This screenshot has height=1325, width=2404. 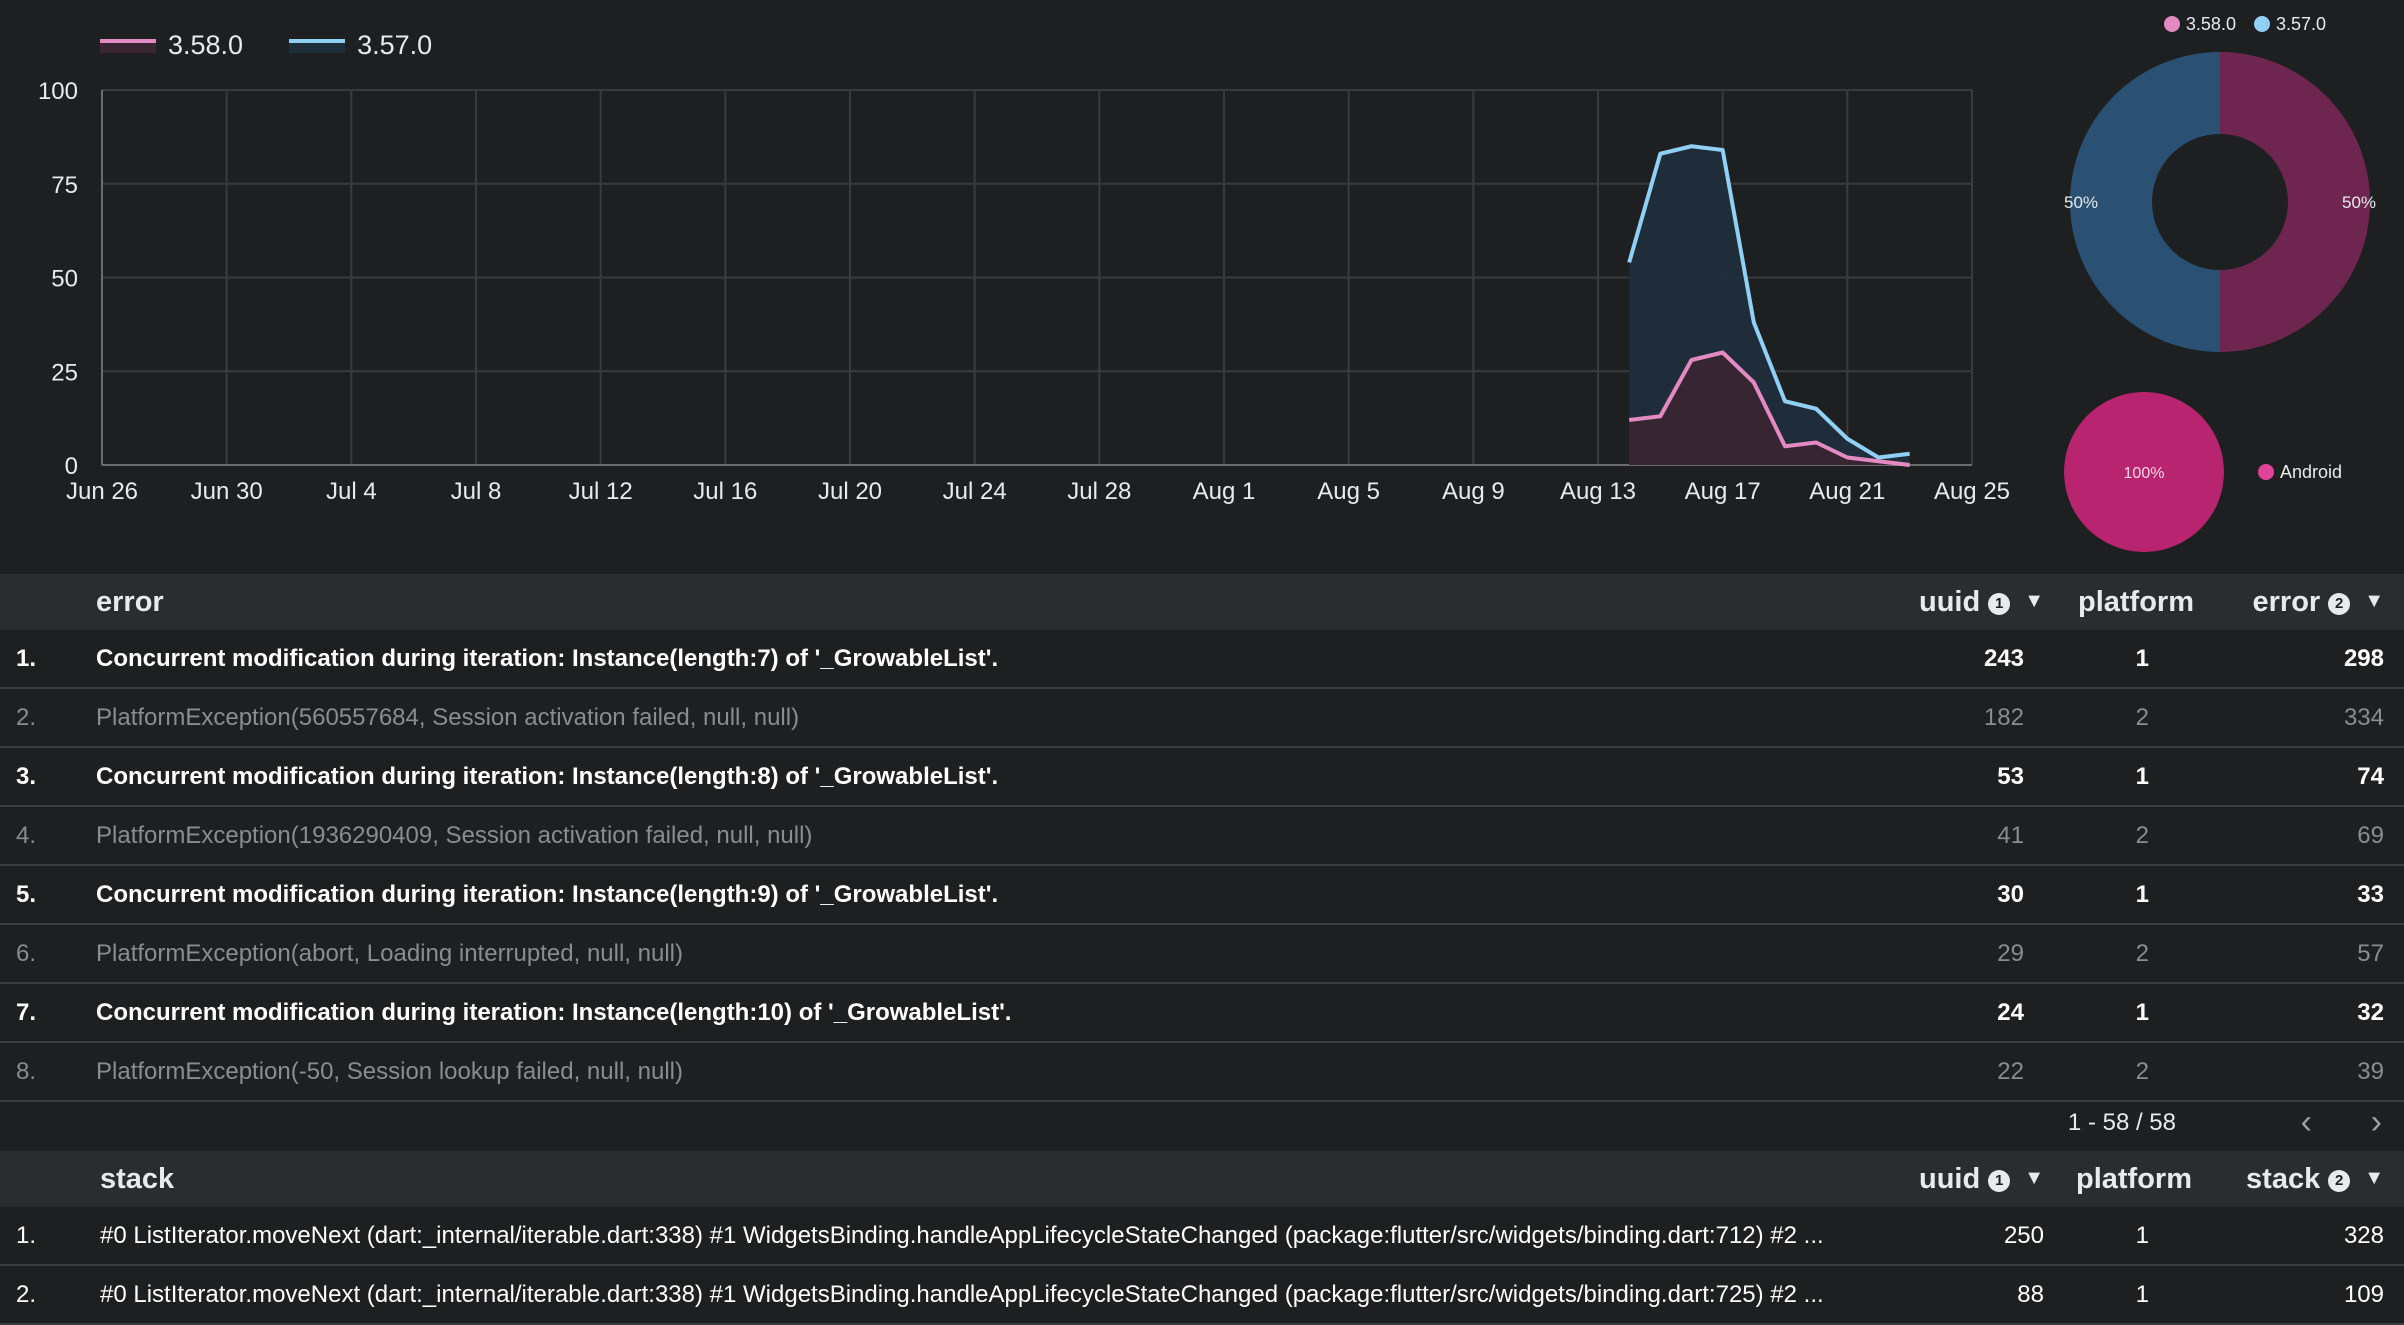 What do you see at coordinates (1981, 1179) in the screenshot?
I see `column-header-uuid: uuid1▼` at bounding box center [1981, 1179].